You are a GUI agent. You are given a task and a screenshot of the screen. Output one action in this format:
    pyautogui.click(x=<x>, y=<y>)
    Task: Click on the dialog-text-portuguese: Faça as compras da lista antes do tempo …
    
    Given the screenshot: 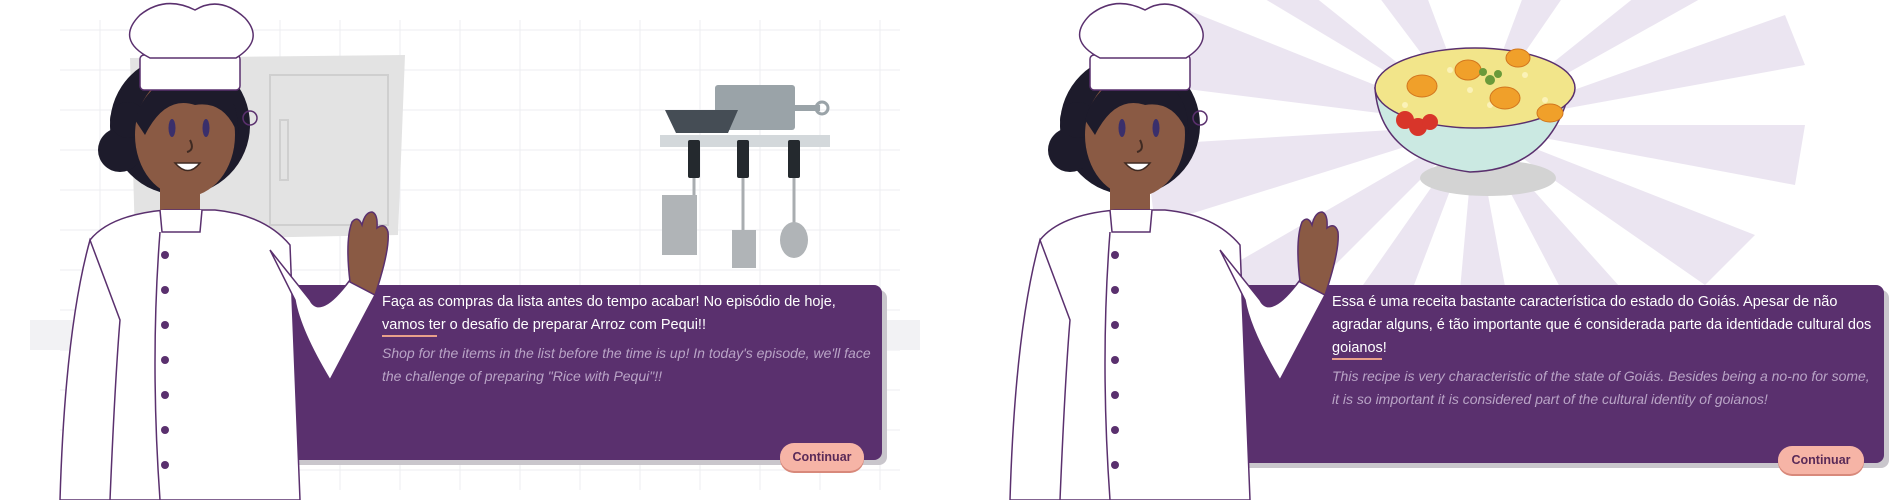 What is the action you would take?
    pyautogui.click(x=609, y=313)
    